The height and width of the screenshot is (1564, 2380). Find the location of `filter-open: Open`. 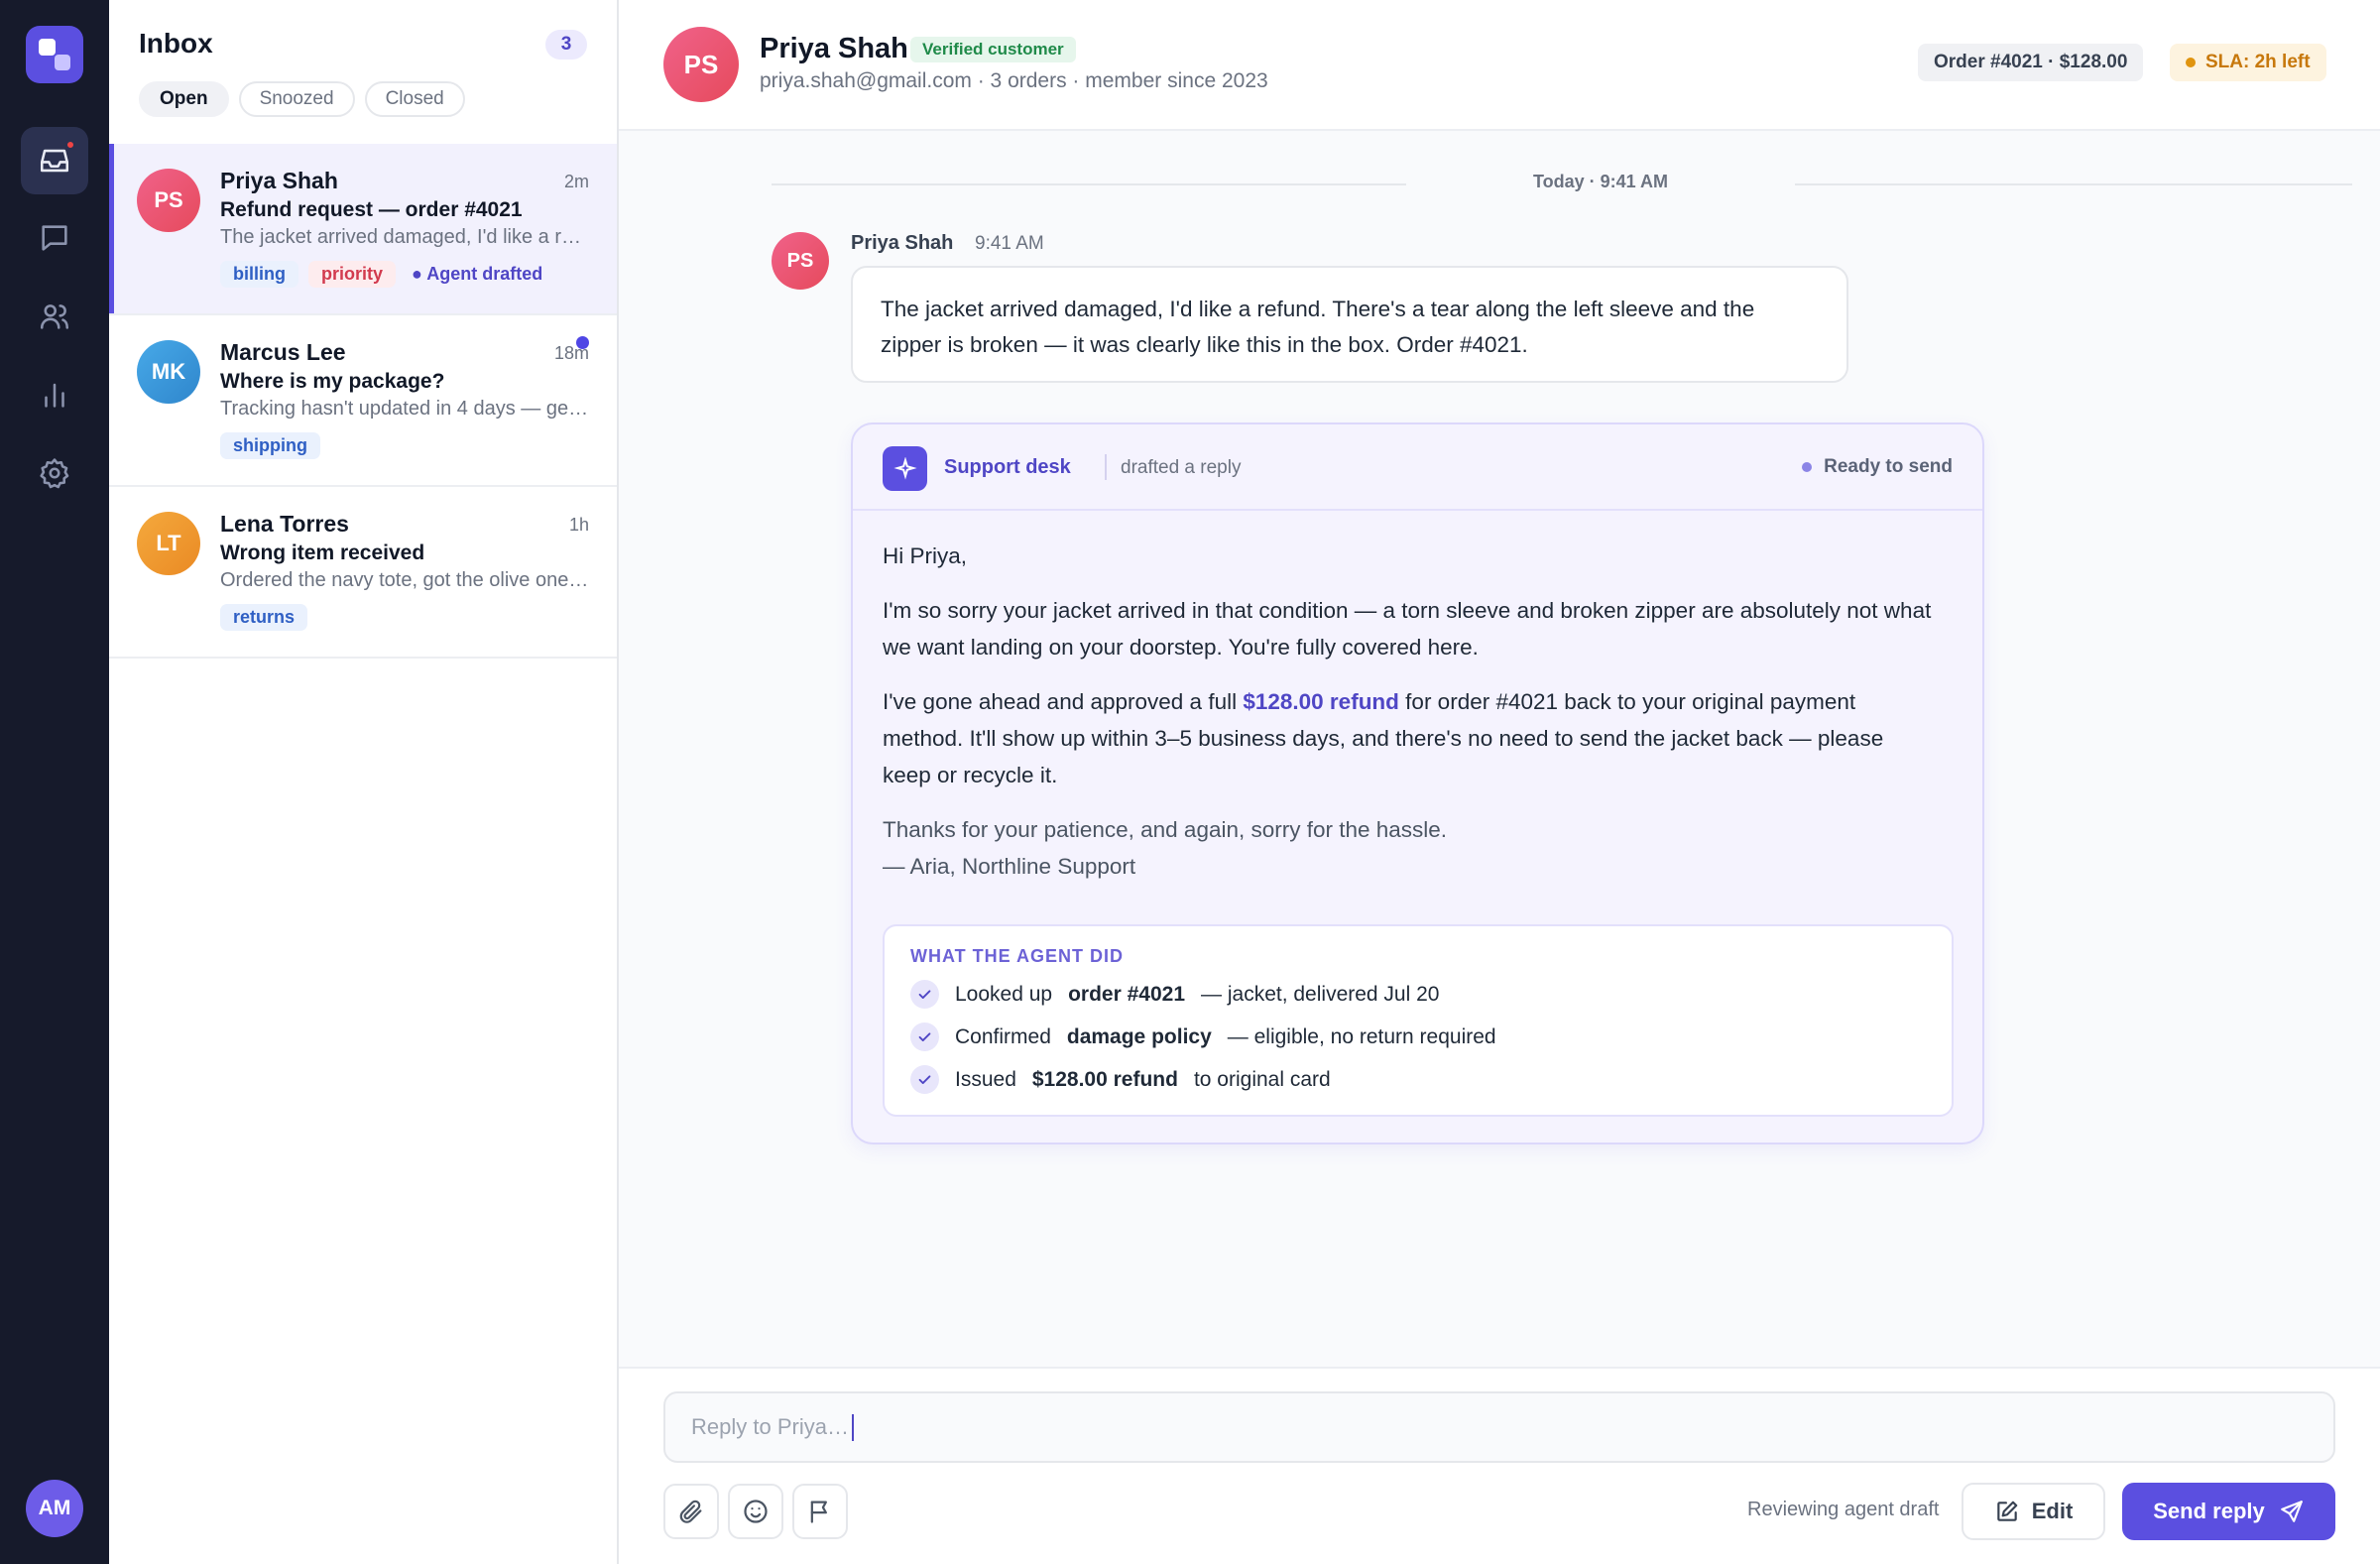

filter-open: Open is located at coordinates (184, 99).